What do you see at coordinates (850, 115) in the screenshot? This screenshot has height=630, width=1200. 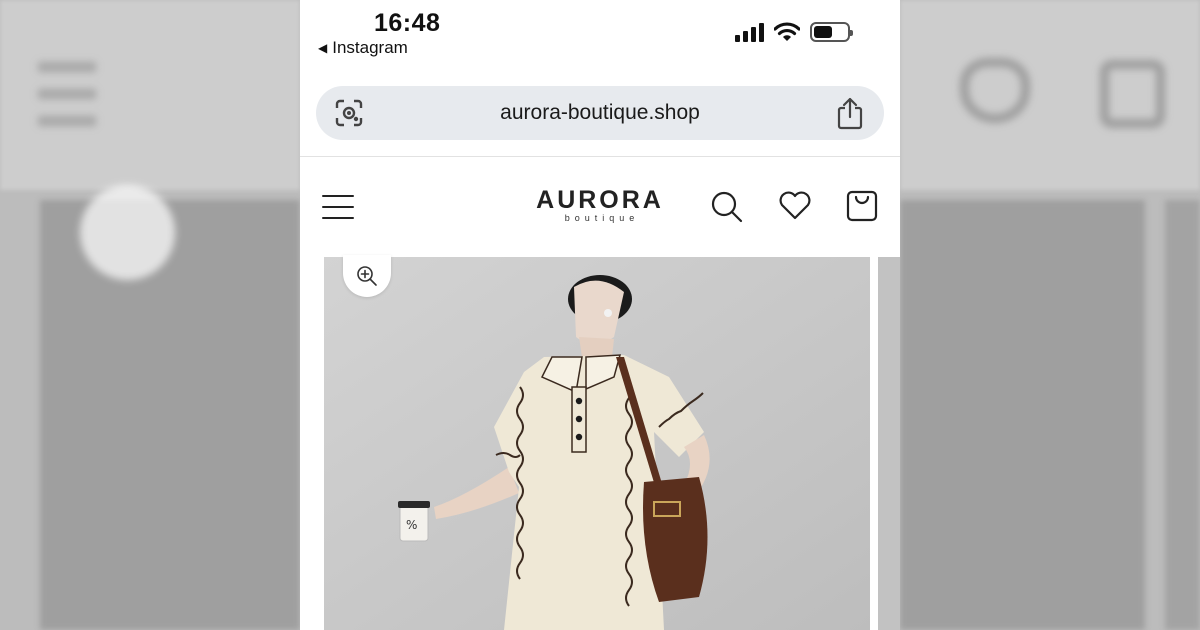 I see `share-icon` at bounding box center [850, 115].